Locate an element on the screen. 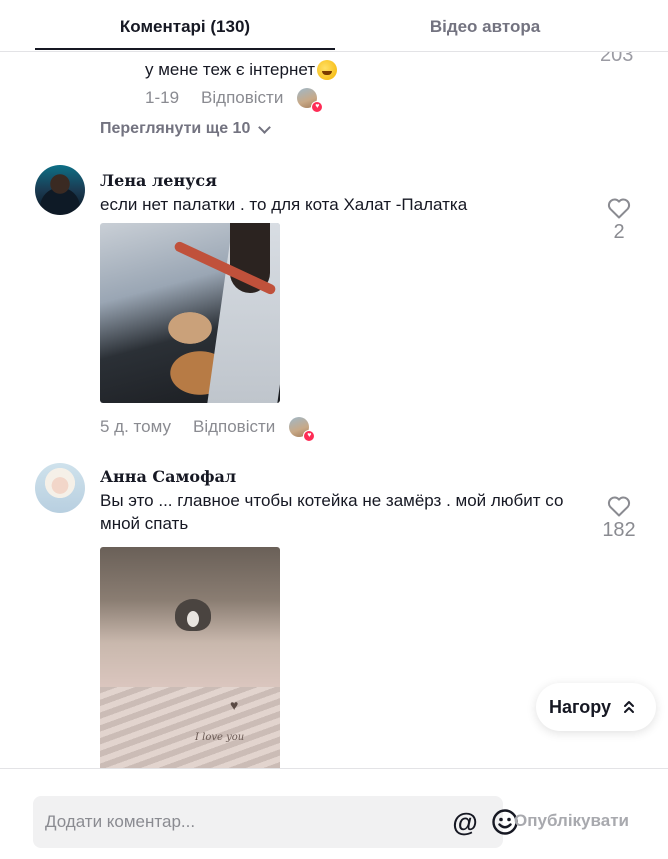 Image resolution: width=668 pixels, height=859 pixels. tab-author-videos: Відео автора is located at coordinates (485, 26).